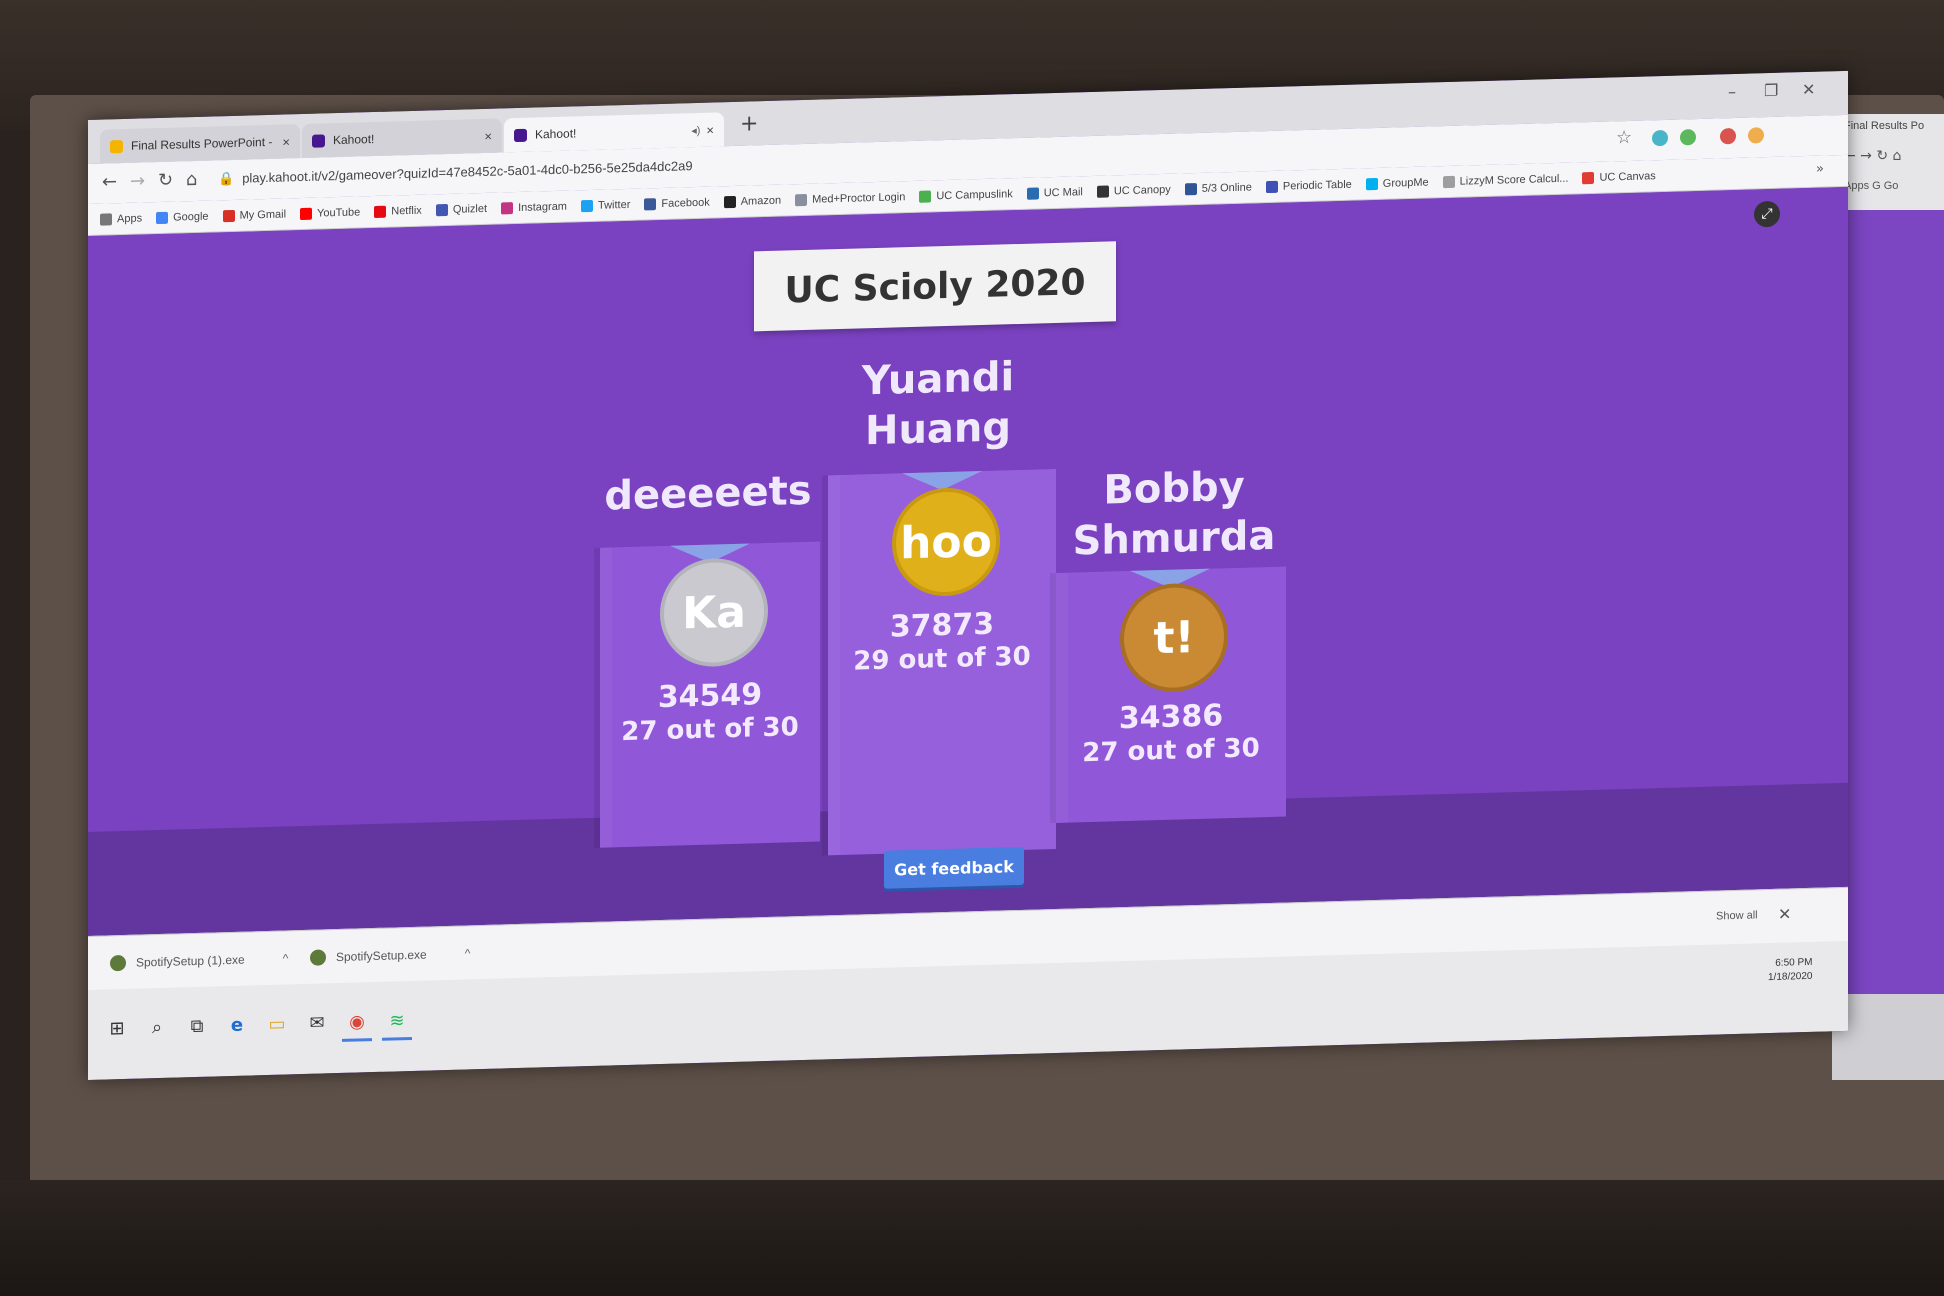  What do you see at coordinates (263, 214) in the screenshot?
I see `bookmark-label: My Gmail` at bounding box center [263, 214].